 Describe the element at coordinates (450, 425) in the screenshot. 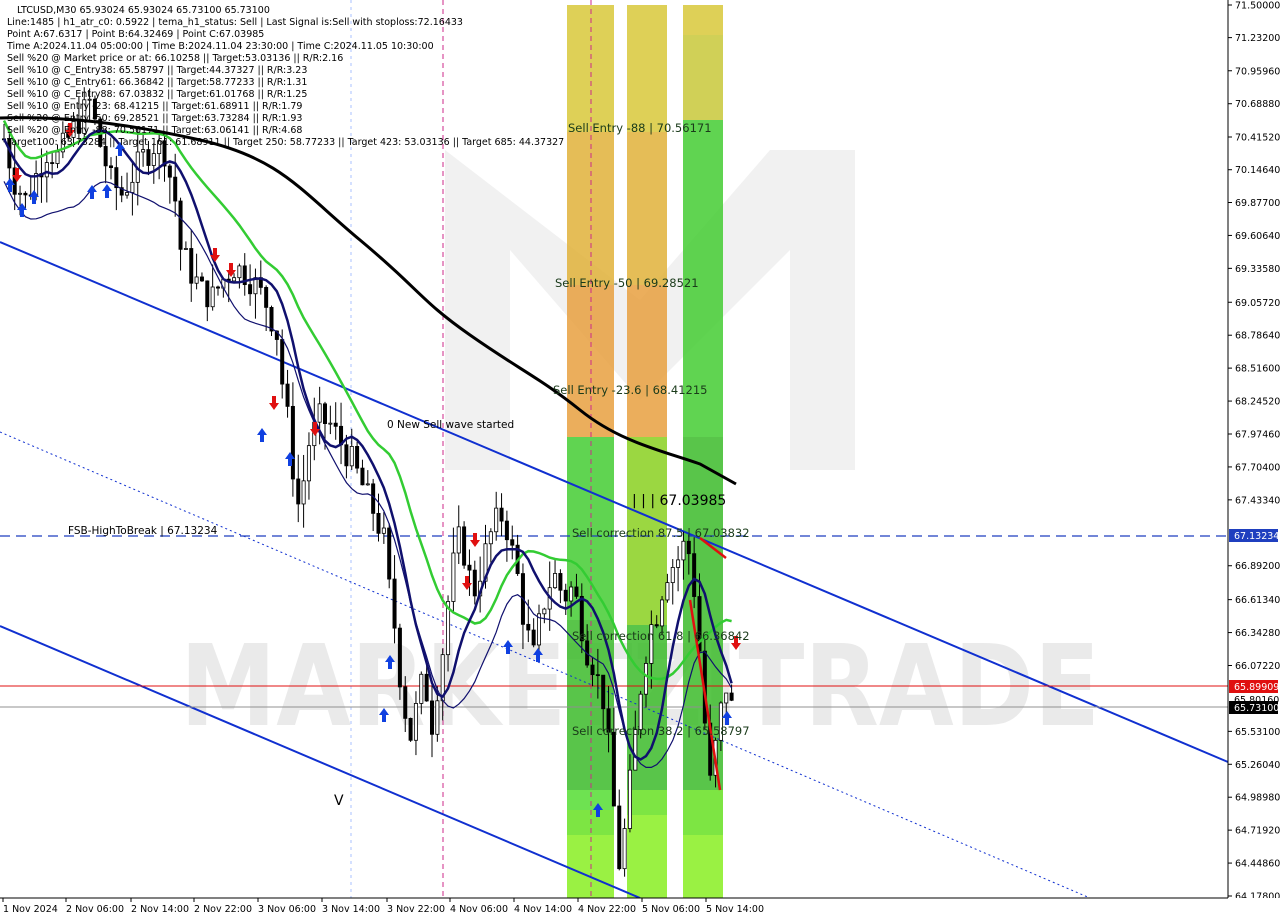

I see `wave-label: 0 New Sell wave started` at that location.